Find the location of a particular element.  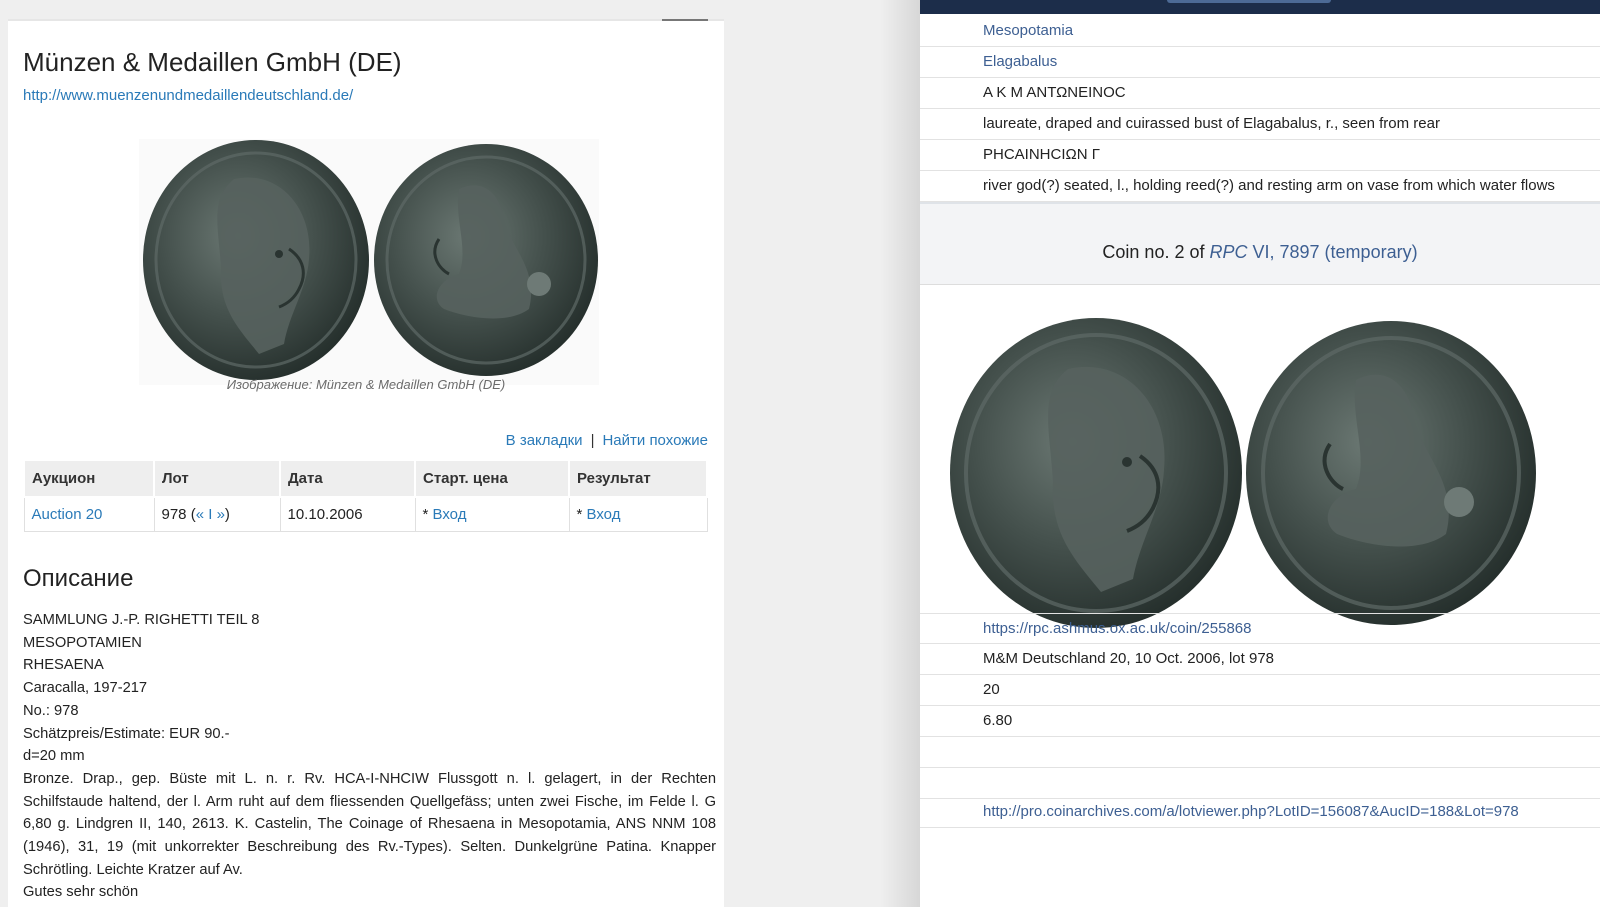

lot-separator: I is located at coordinates (210, 514).